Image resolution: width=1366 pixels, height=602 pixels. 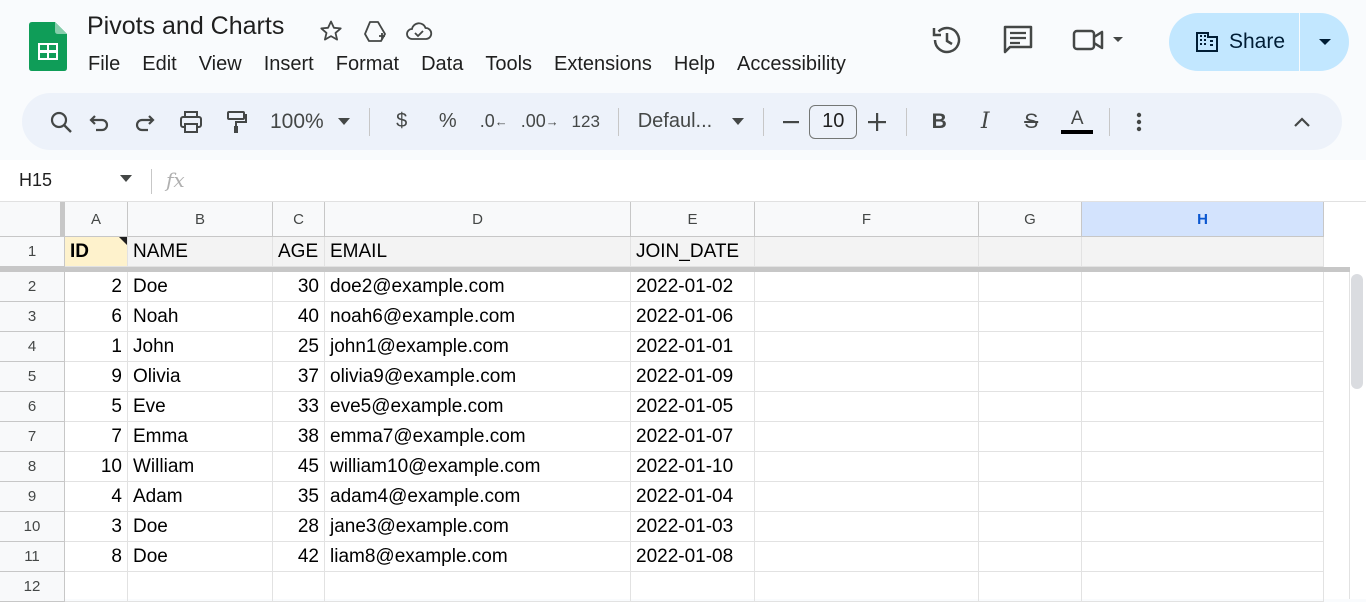 What do you see at coordinates (299, 407) in the screenshot?
I see `data-cell: 33` at bounding box center [299, 407].